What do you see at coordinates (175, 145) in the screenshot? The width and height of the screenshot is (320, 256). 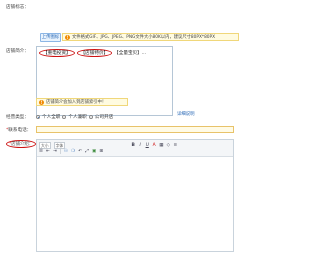 I see `align-button: ≡` at bounding box center [175, 145].